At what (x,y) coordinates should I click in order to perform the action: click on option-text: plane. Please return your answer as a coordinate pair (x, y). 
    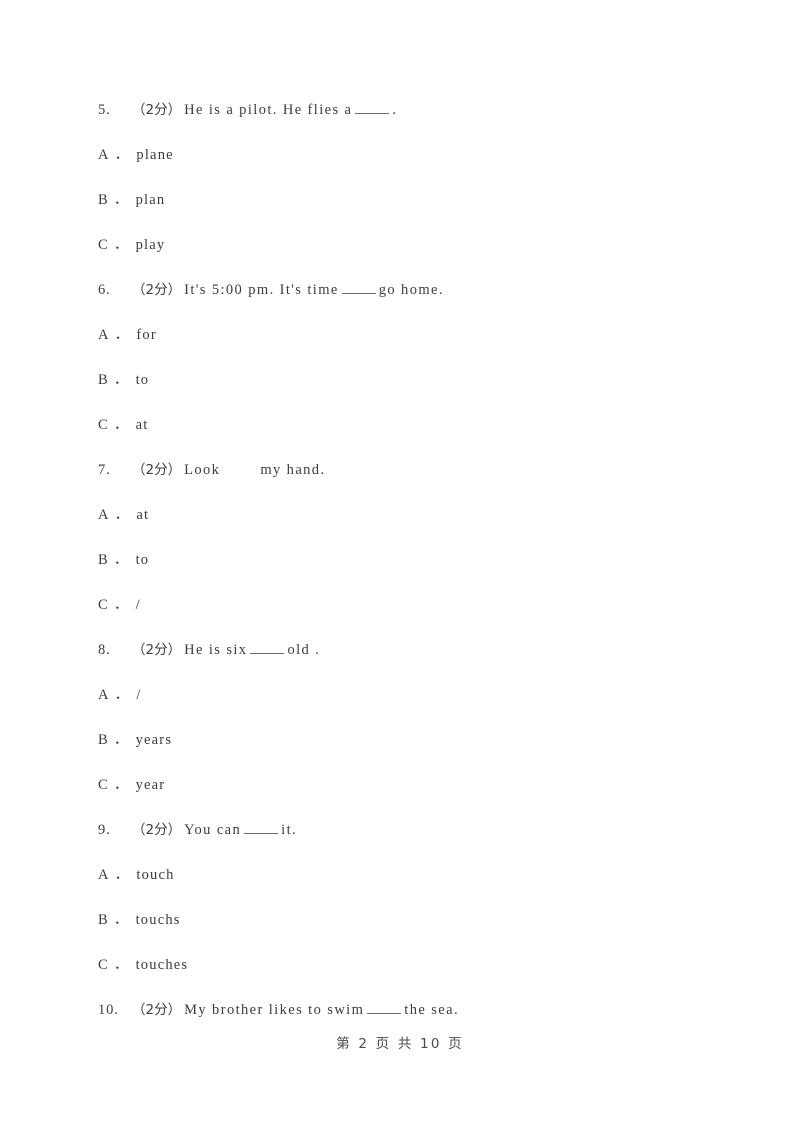
    Looking at the image, I should click on (155, 155).